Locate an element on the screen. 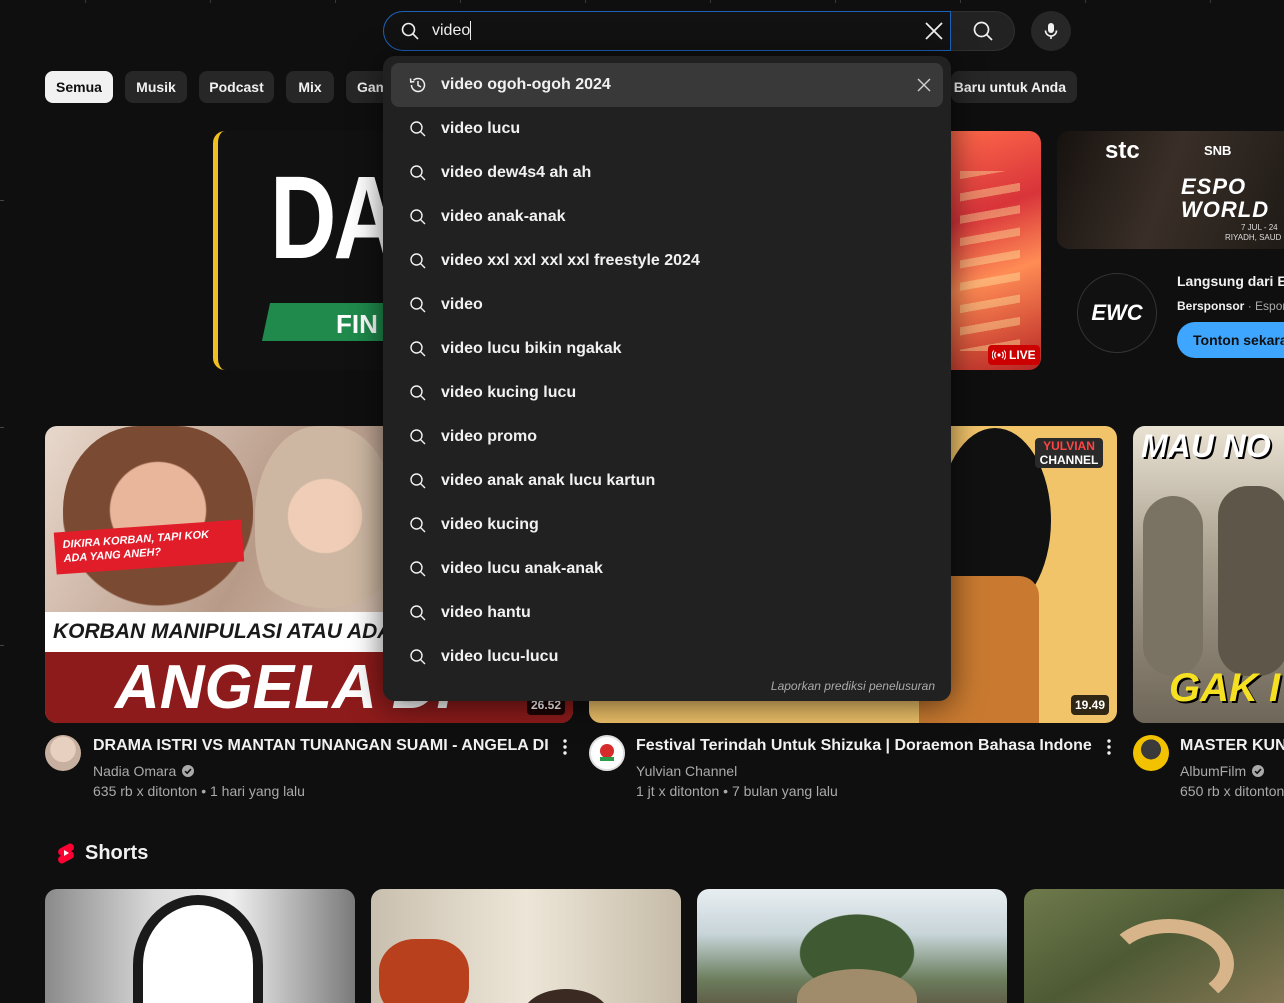 This screenshot has width=1284, height=1003. report-predictions-link: Laporkan prediksi penelusuran is located at coordinates (853, 686).